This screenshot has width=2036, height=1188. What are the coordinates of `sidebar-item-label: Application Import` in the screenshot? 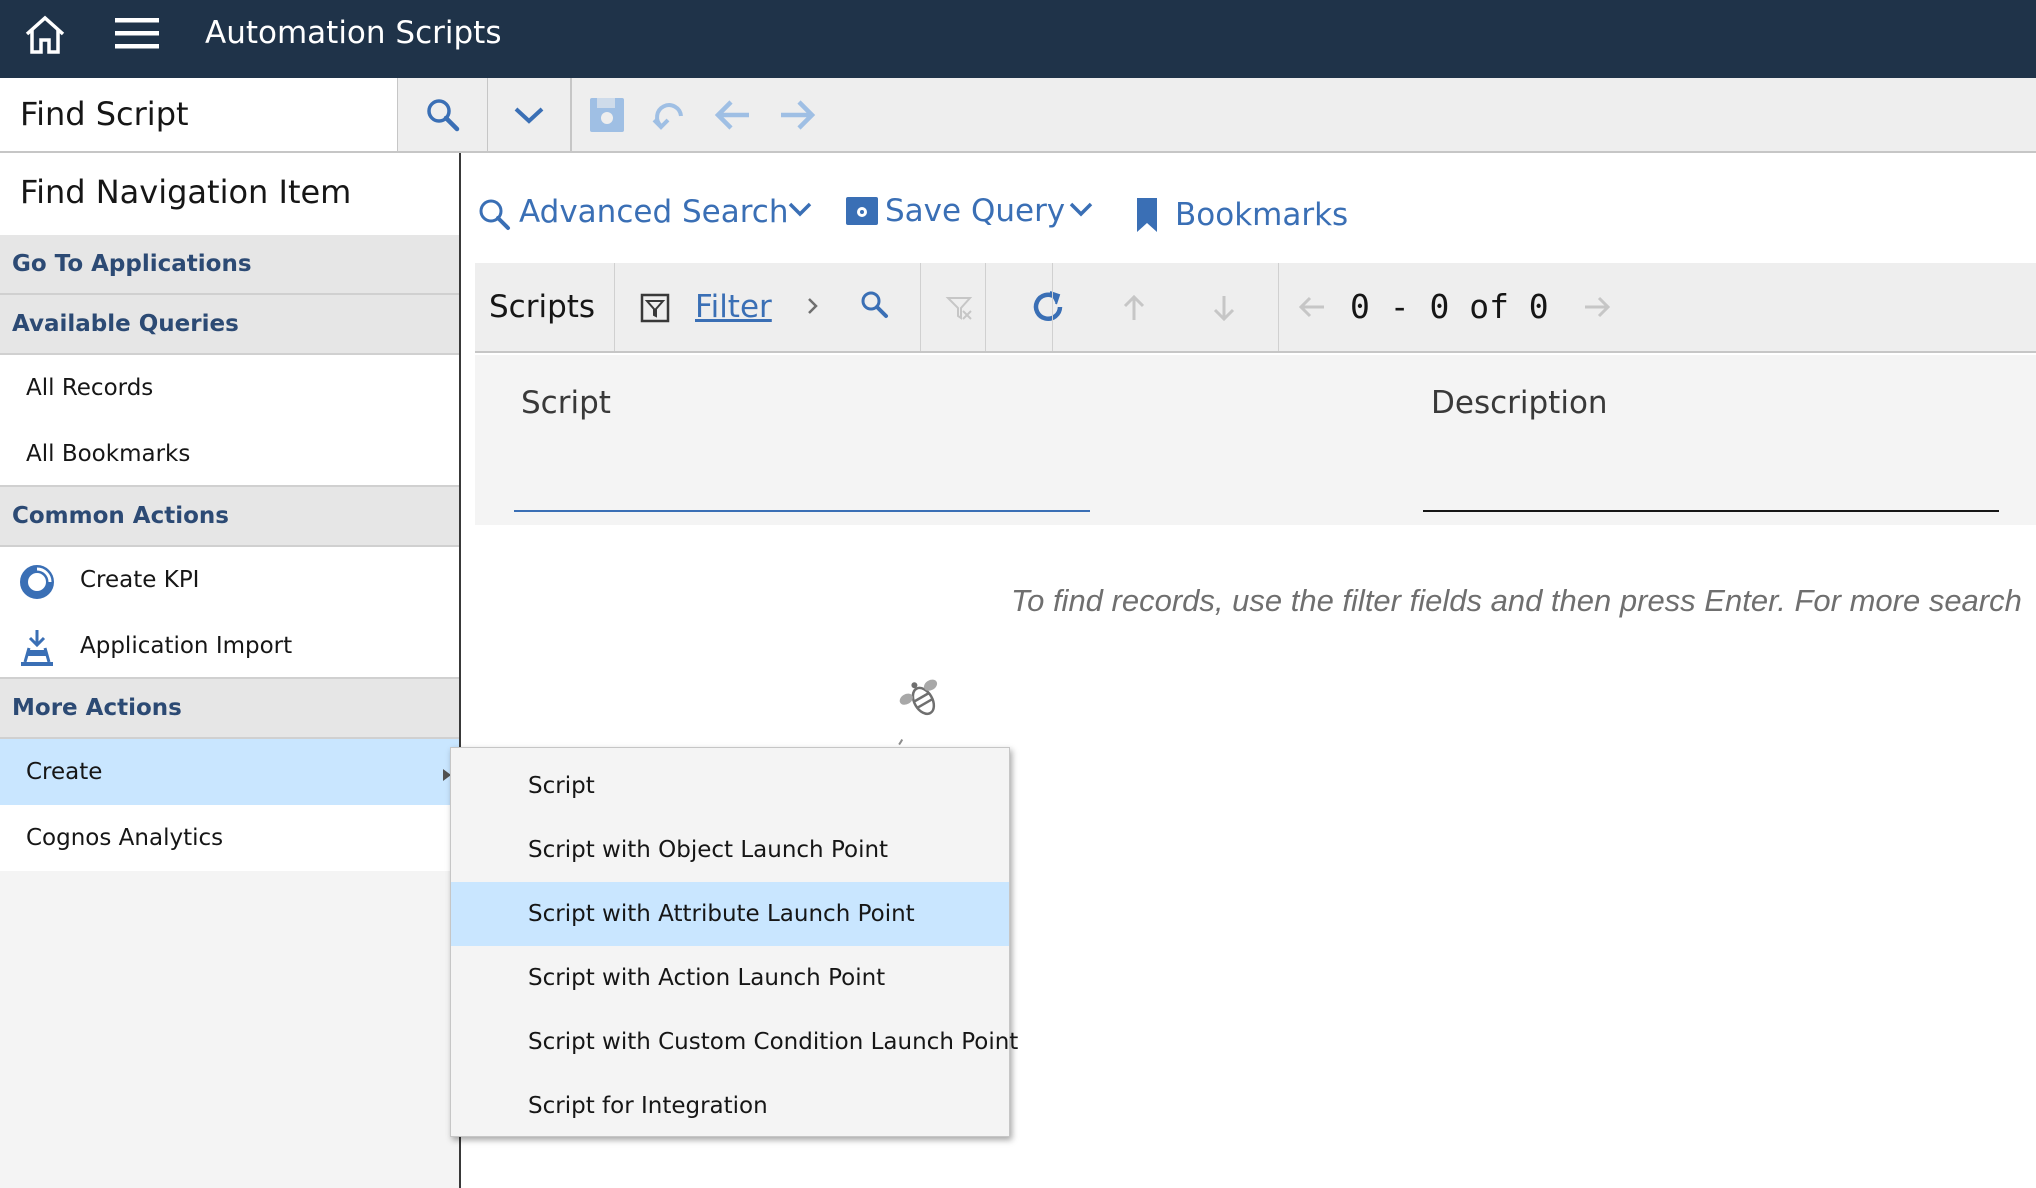 It's located at (186, 646).